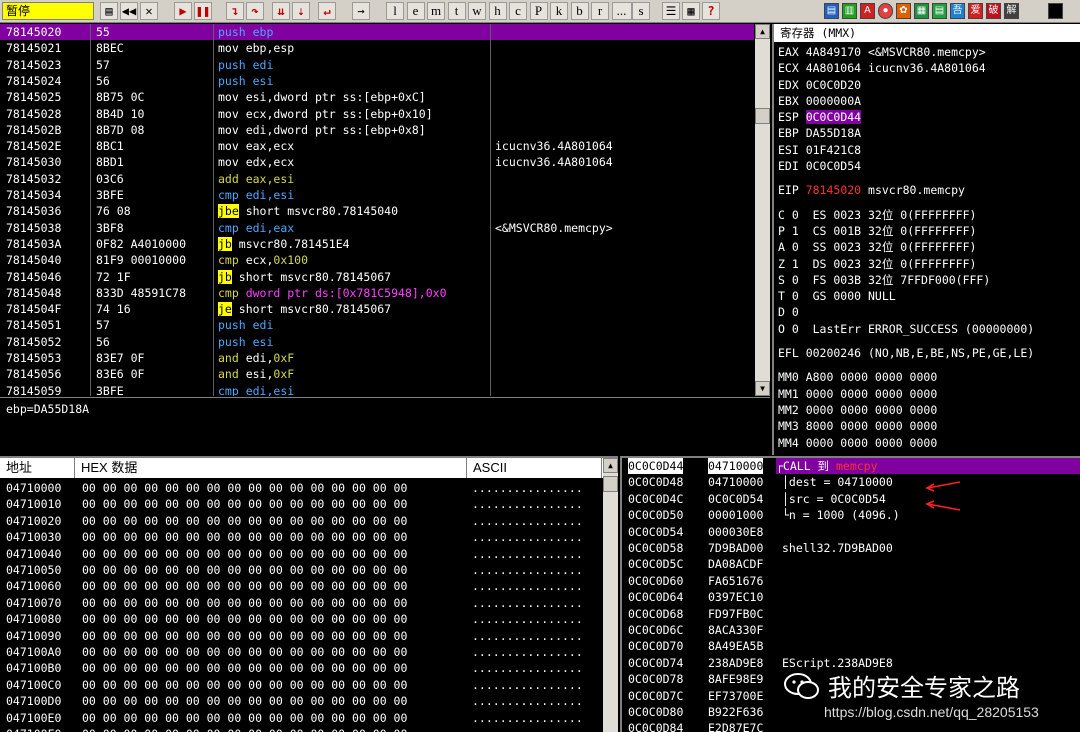  Describe the element at coordinates (37, 468) in the screenshot. I see `dump-header-address: 地址` at that location.